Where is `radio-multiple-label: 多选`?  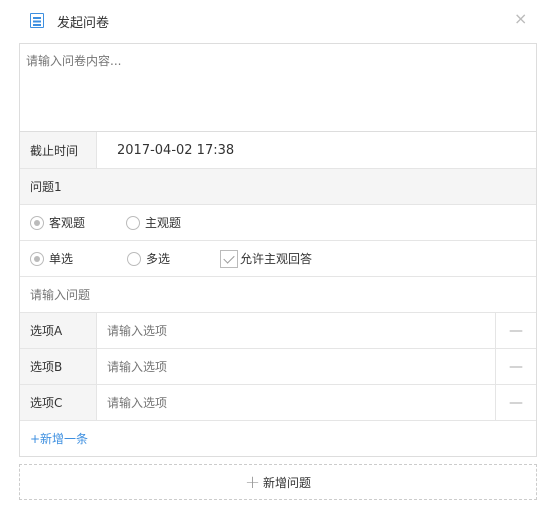
radio-multiple-label: 多选 is located at coordinates (158, 259).